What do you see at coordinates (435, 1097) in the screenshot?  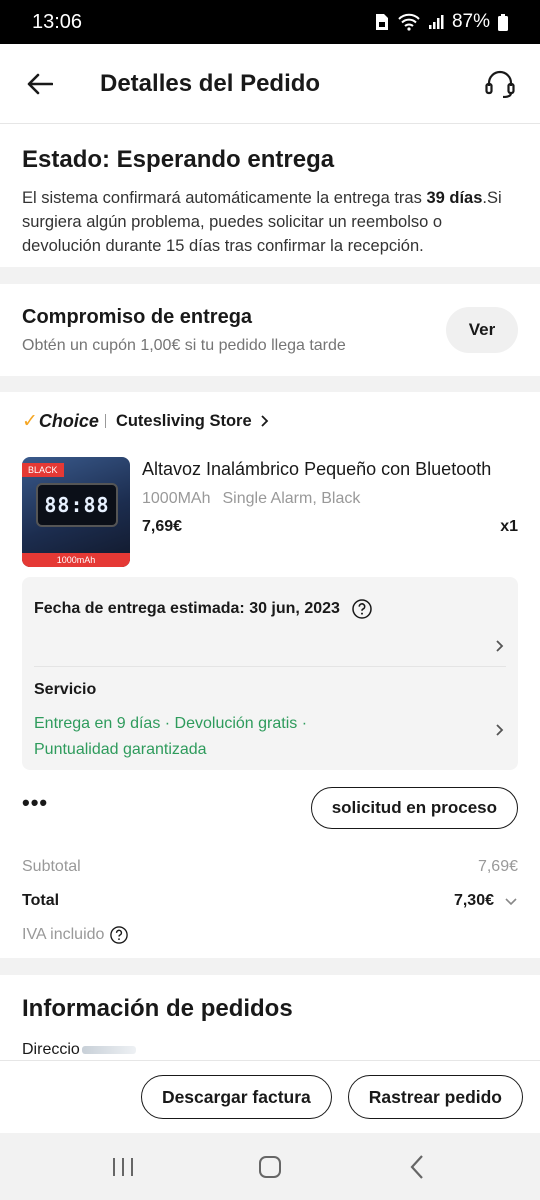 I see `track-order-button: Rastrear pedido` at bounding box center [435, 1097].